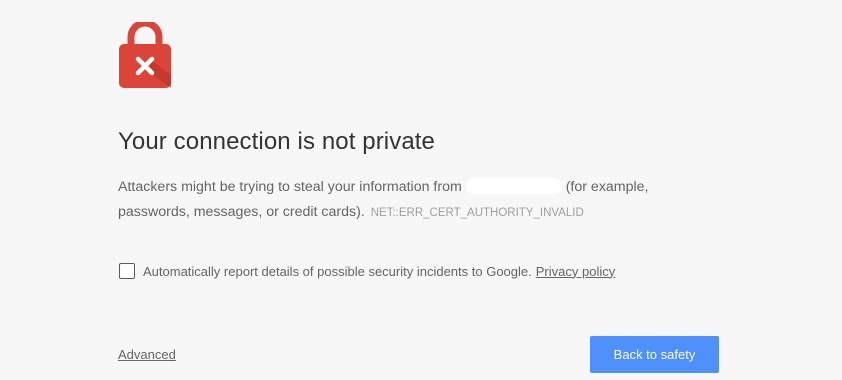 This screenshot has width=842, height=380. What do you see at coordinates (513, 186) in the screenshot?
I see `redacted-domain` at bounding box center [513, 186].